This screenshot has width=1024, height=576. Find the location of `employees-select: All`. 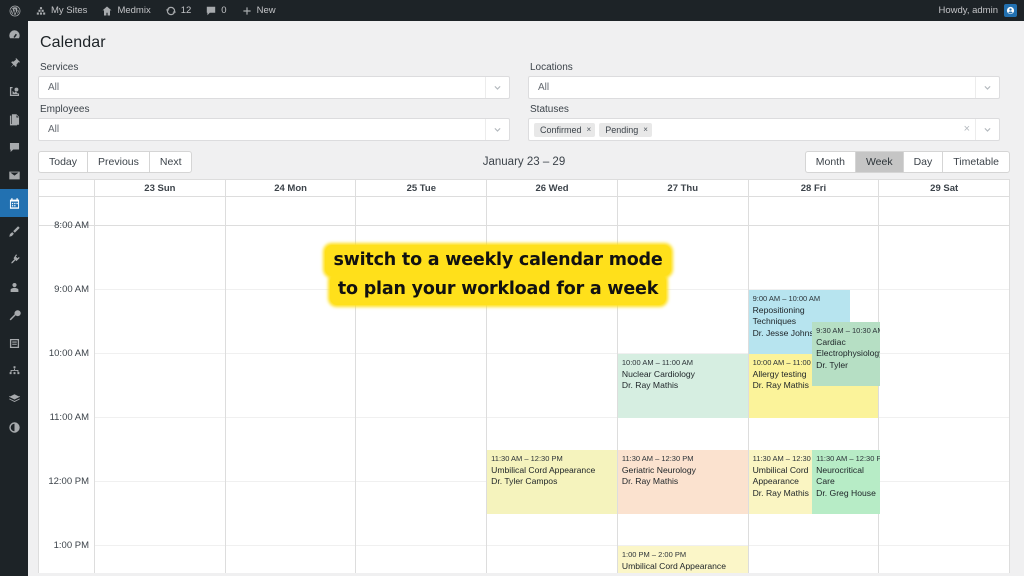

employees-select: All is located at coordinates (274, 129).